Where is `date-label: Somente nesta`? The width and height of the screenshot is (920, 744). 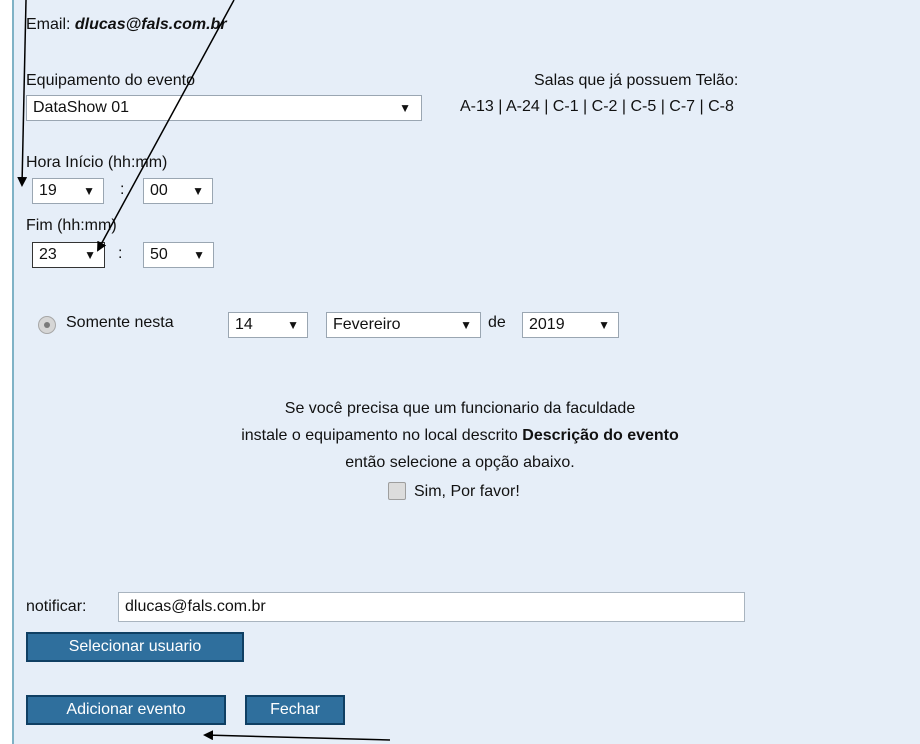
date-label: Somente nesta is located at coordinates (120, 322).